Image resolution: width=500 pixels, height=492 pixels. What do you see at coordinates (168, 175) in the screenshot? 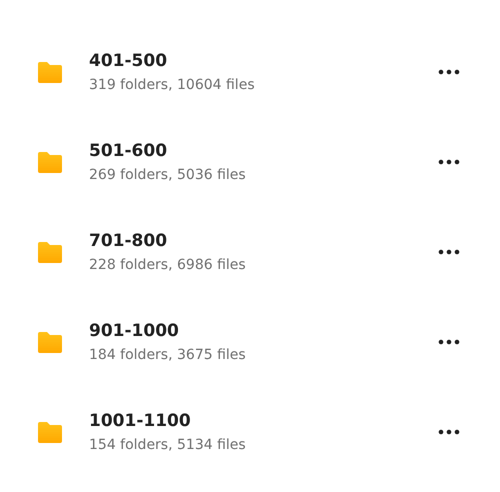
I see `folder-details: 269 folders, 5036 files` at bounding box center [168, 175].